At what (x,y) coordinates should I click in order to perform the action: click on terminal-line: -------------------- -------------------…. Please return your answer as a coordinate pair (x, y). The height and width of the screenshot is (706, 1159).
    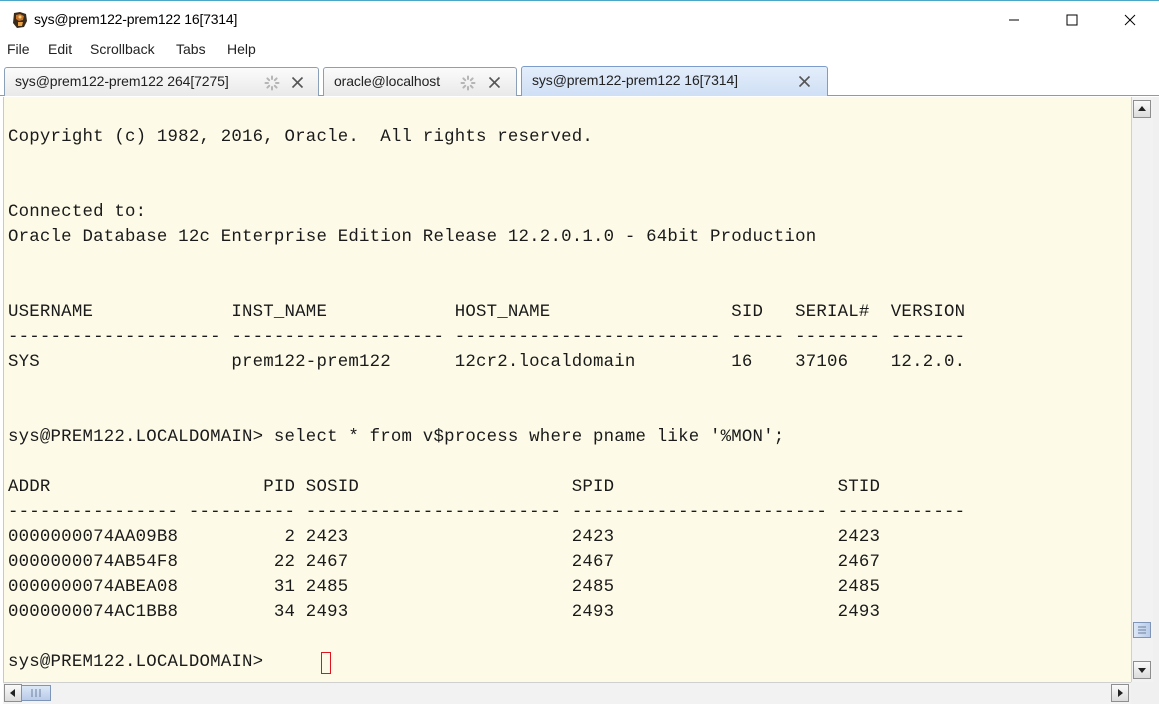
    Looking at the image, I should click on (487, 337).